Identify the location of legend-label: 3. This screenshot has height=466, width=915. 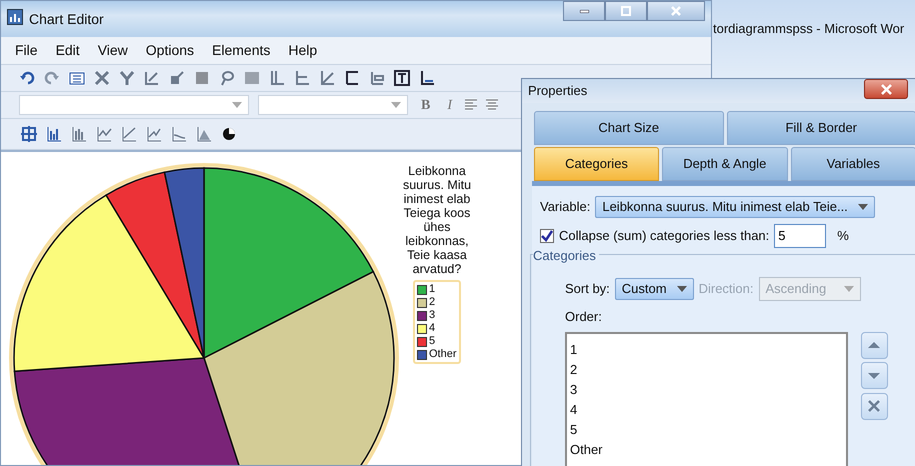
(432, 315).